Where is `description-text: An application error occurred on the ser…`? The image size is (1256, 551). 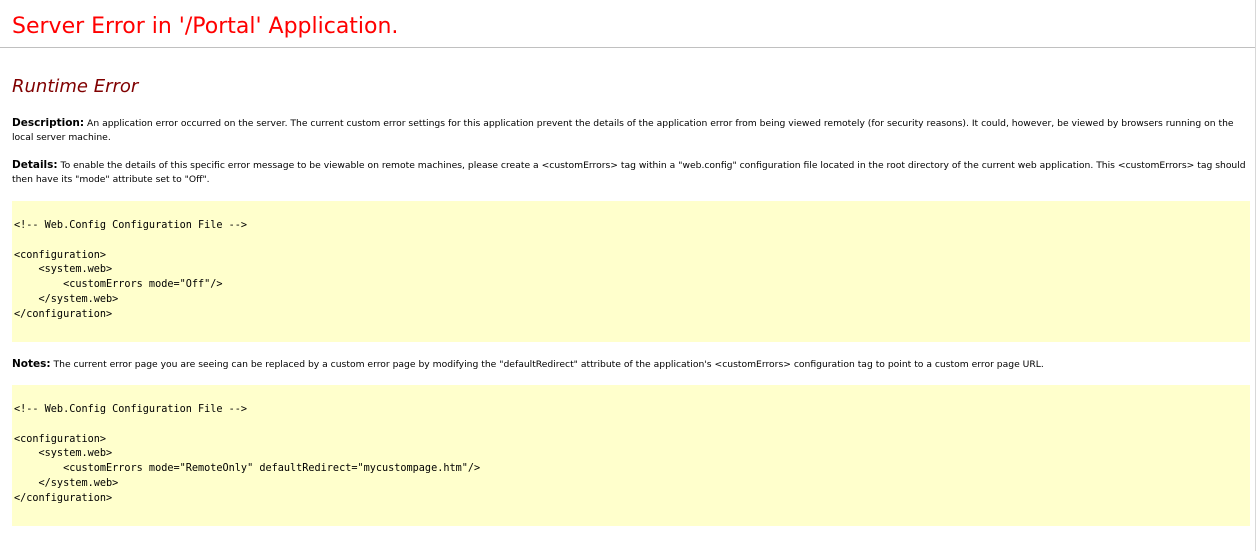
description-text: An application error occurred on the ser… is located at coordinates (623, 130).